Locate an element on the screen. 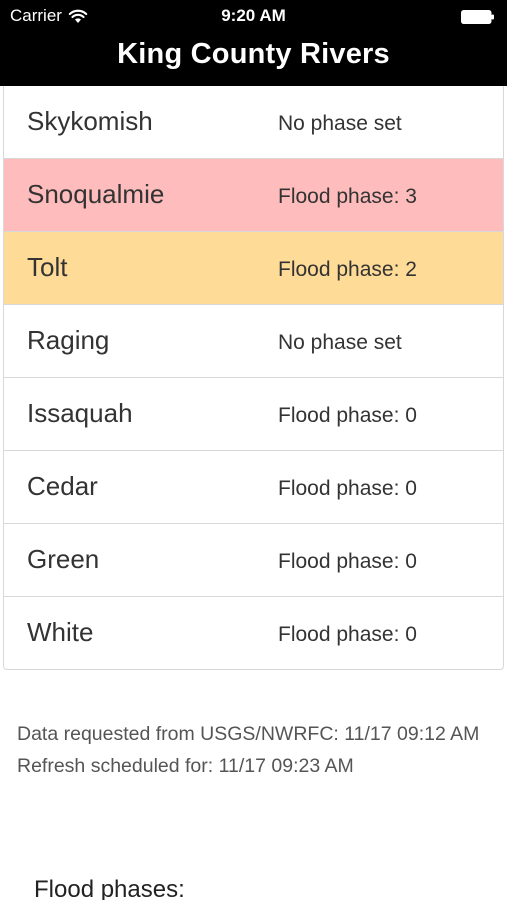 This screenshot has width=507, height=900. river-name: Snoqualmie is located at coordinates (96, 194).